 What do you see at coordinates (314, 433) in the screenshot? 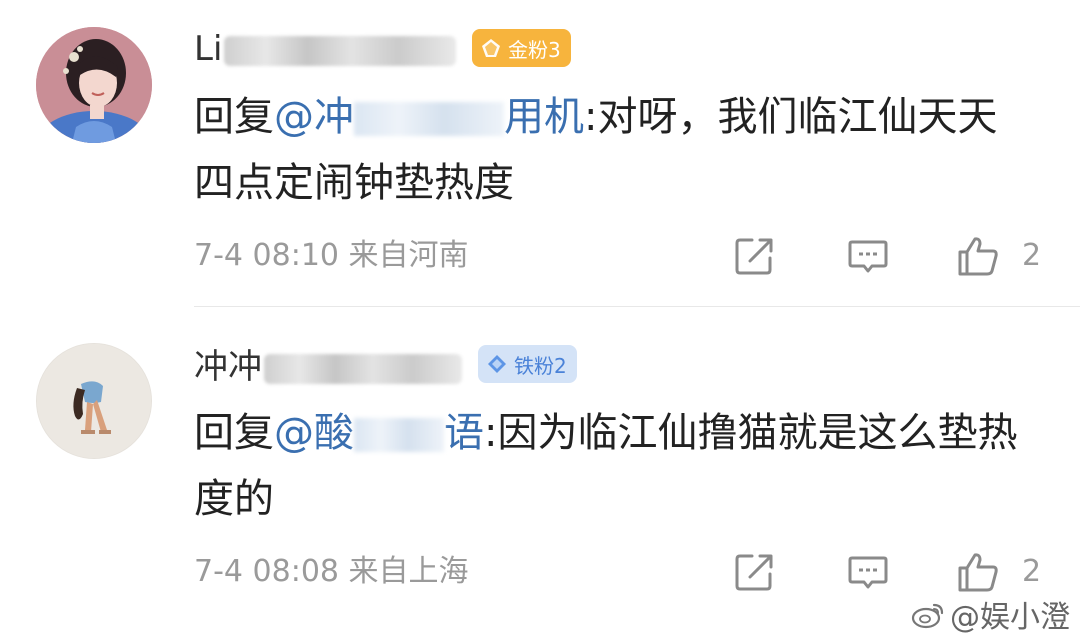
I see `mention-start: @酸` at bounding box center [314, 433].